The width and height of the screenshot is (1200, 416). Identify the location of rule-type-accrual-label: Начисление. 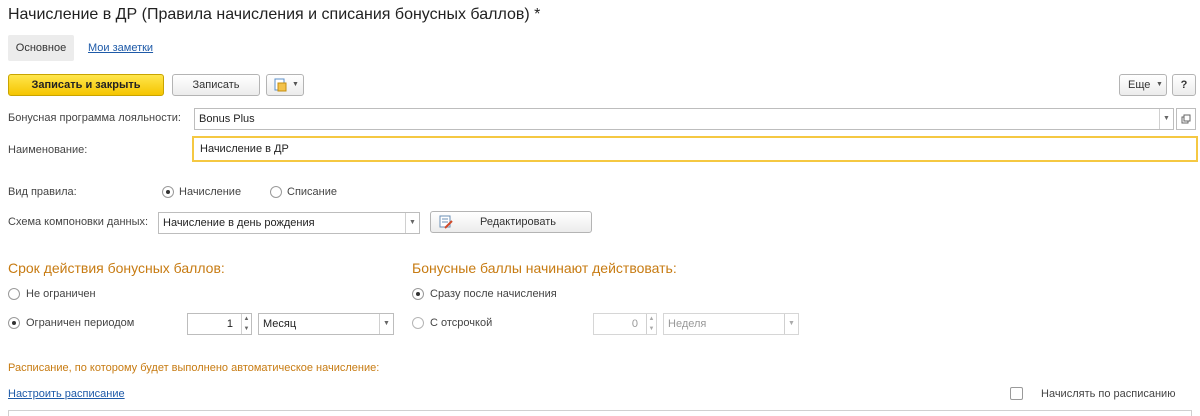
(210, 192).